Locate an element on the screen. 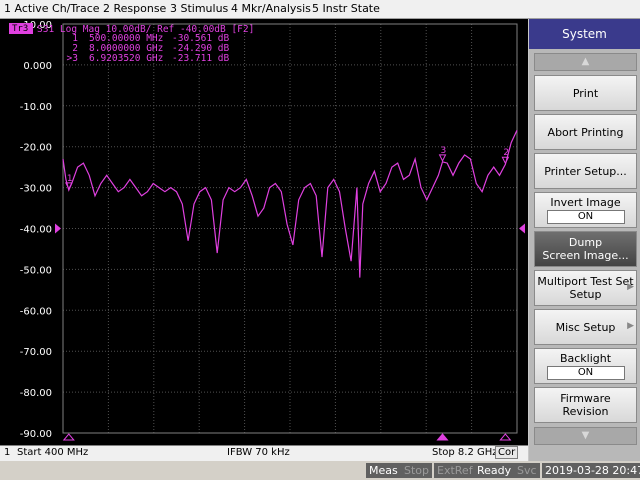  ifbw-value: IFBW 70 kHz is located at coordinates (258, 452).